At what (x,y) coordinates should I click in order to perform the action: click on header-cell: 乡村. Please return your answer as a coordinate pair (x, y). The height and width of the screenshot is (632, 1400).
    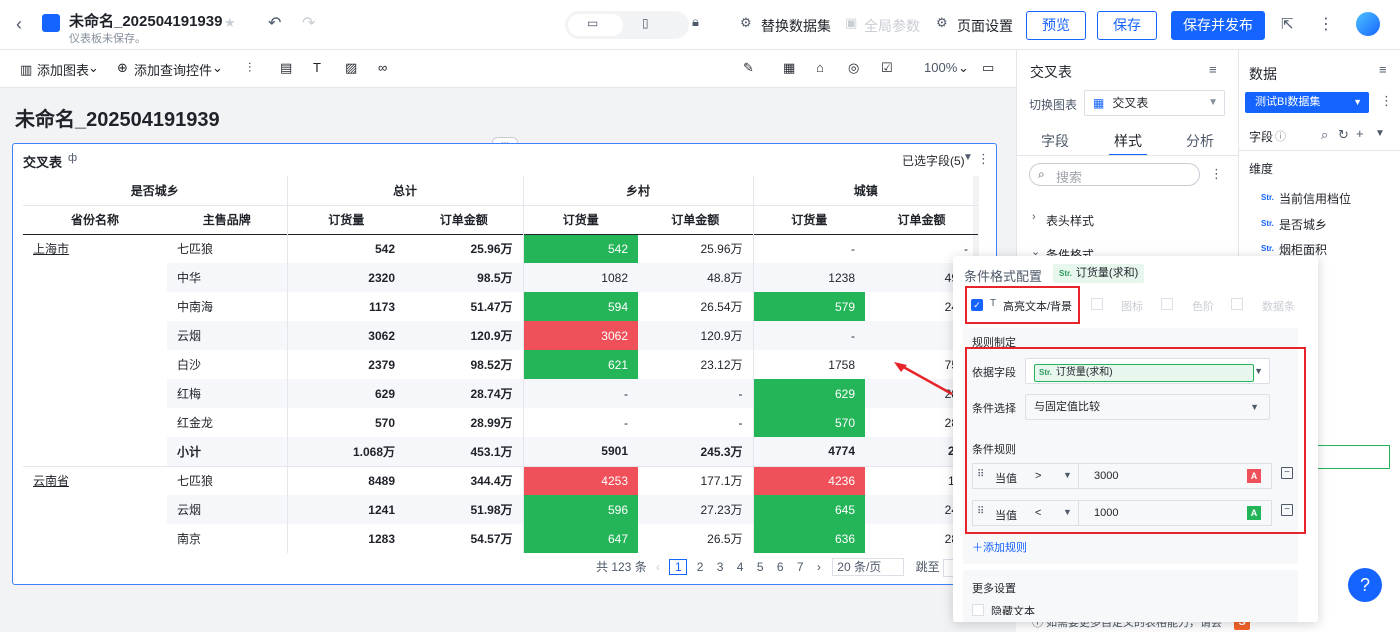
    Looking at the image, I should click on (637, 190).